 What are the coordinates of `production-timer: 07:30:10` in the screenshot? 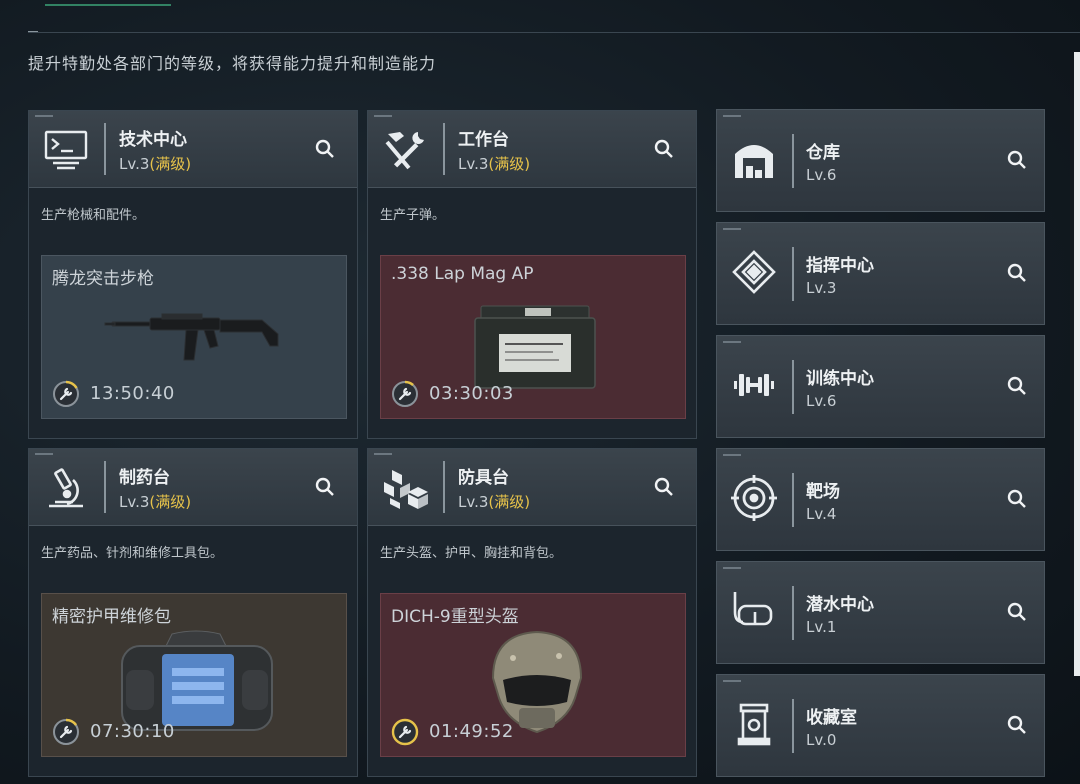 It's located at (132, 731).